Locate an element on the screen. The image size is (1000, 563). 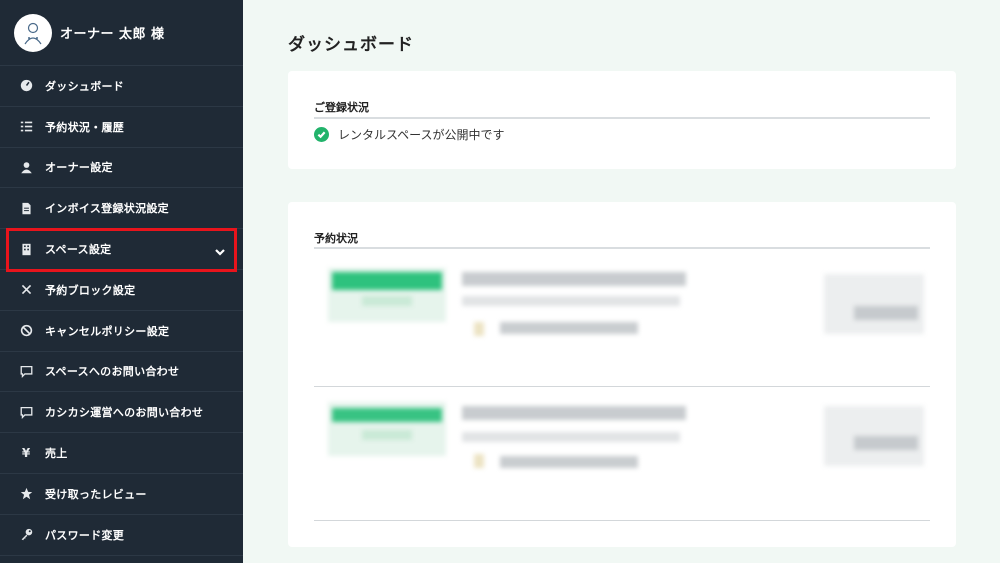
key-icon is located at coordinates (26, 535).